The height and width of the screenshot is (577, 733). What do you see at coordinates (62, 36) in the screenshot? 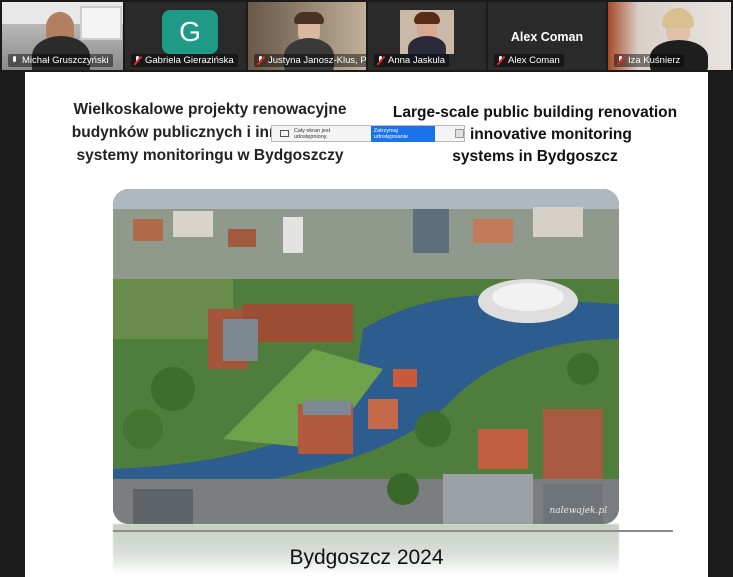
I see `participant-tile-michal: Michał Gruszczyński` at bounding box center [62, 36].